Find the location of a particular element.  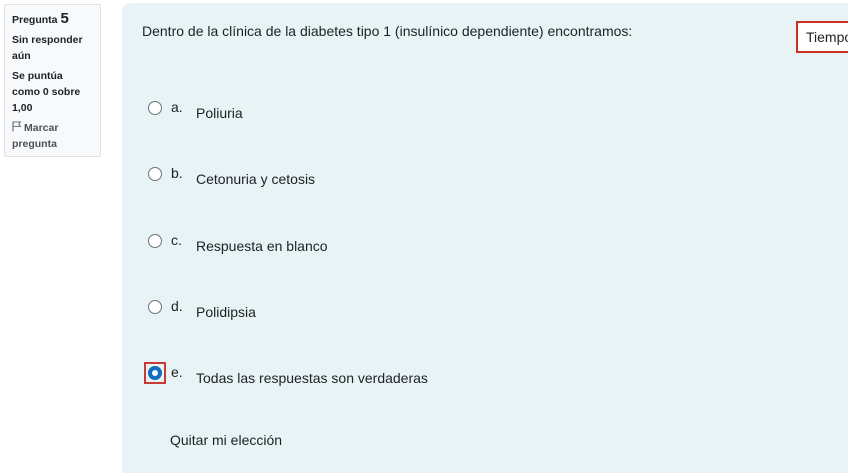

question-grade: Se puntúa como 0 sobre 1,00 is located at coordinates (46, 92).